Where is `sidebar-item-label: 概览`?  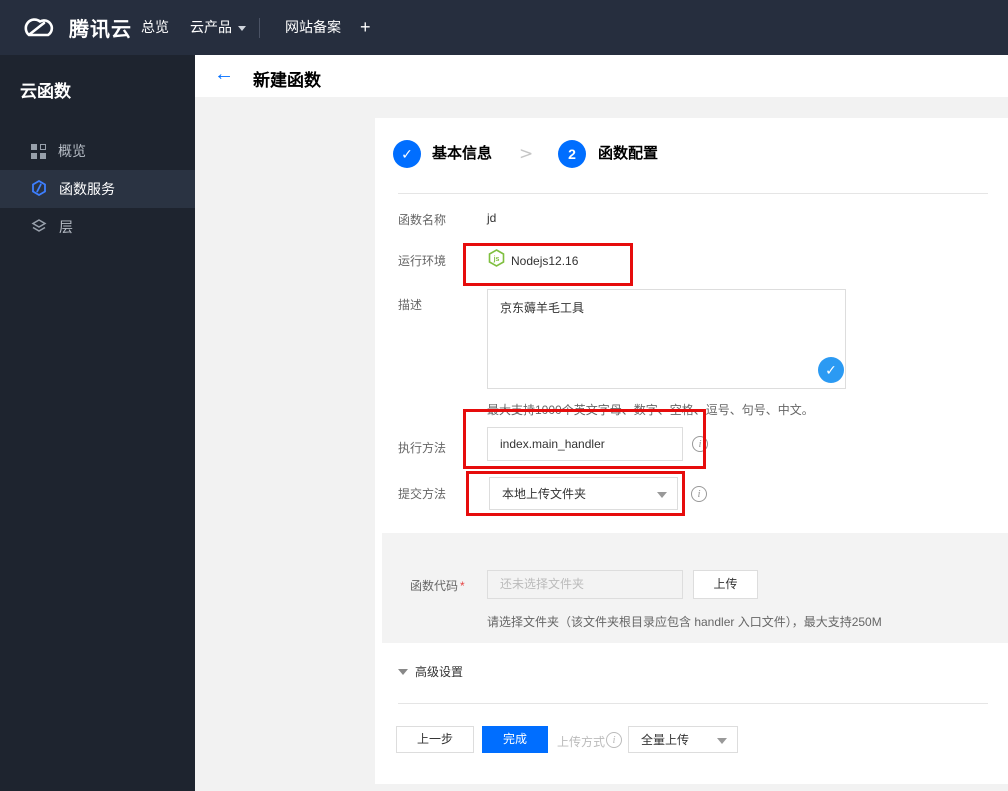
sidebar-item-label: 概览 is located at coordinates (72, 151).